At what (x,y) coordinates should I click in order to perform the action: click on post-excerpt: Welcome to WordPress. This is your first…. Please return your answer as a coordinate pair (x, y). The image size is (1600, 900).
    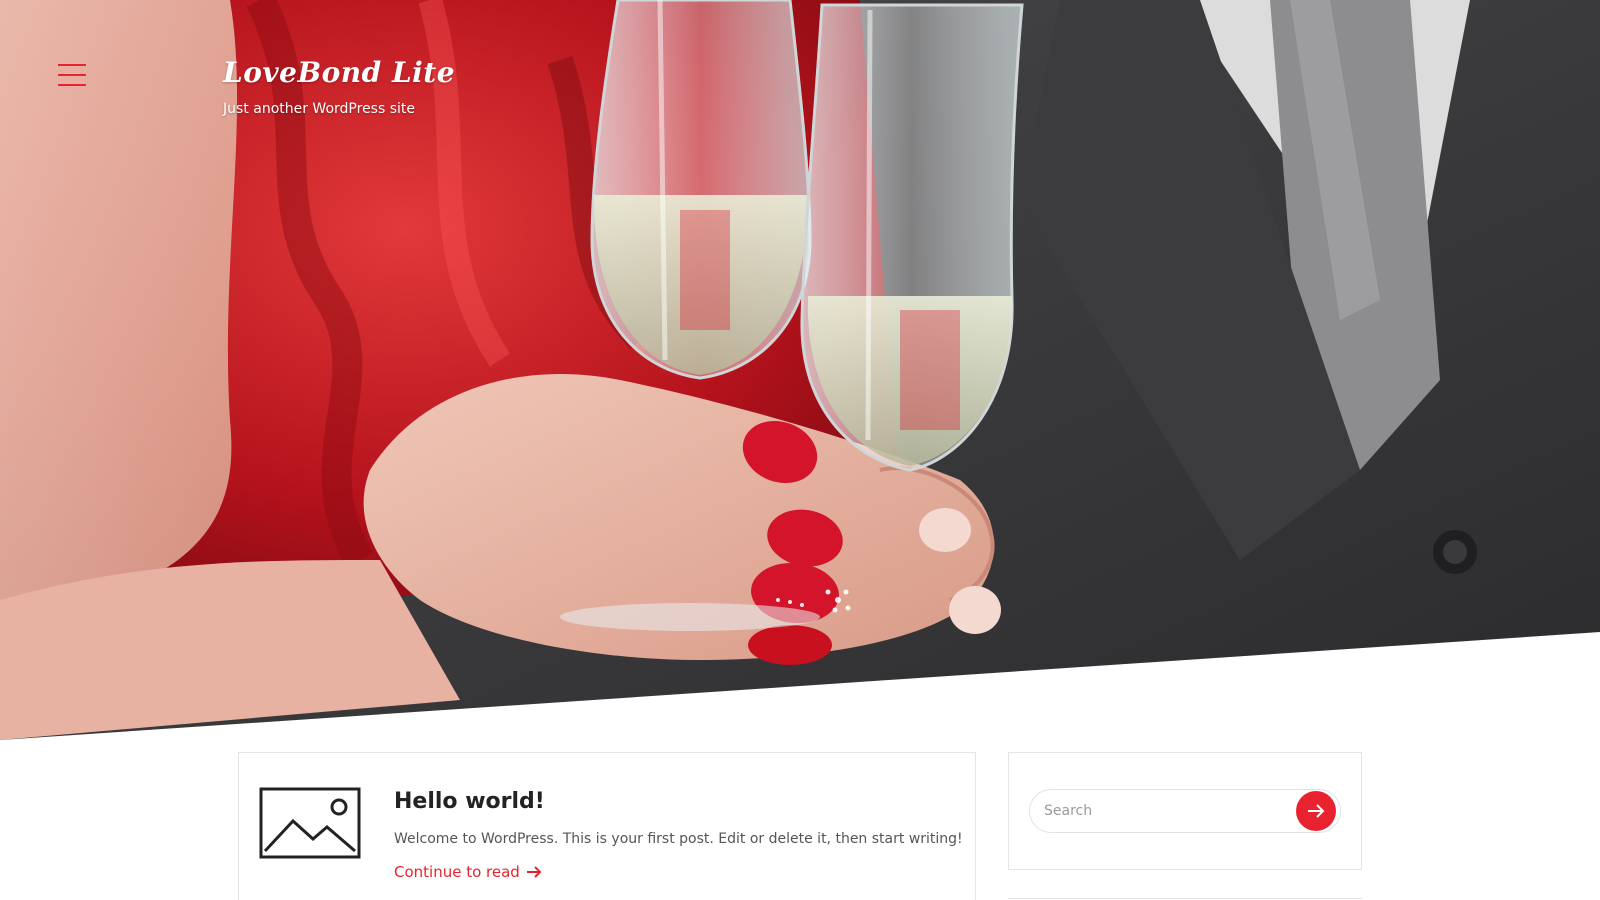
    Looking at the image, I should click on (678, 839).